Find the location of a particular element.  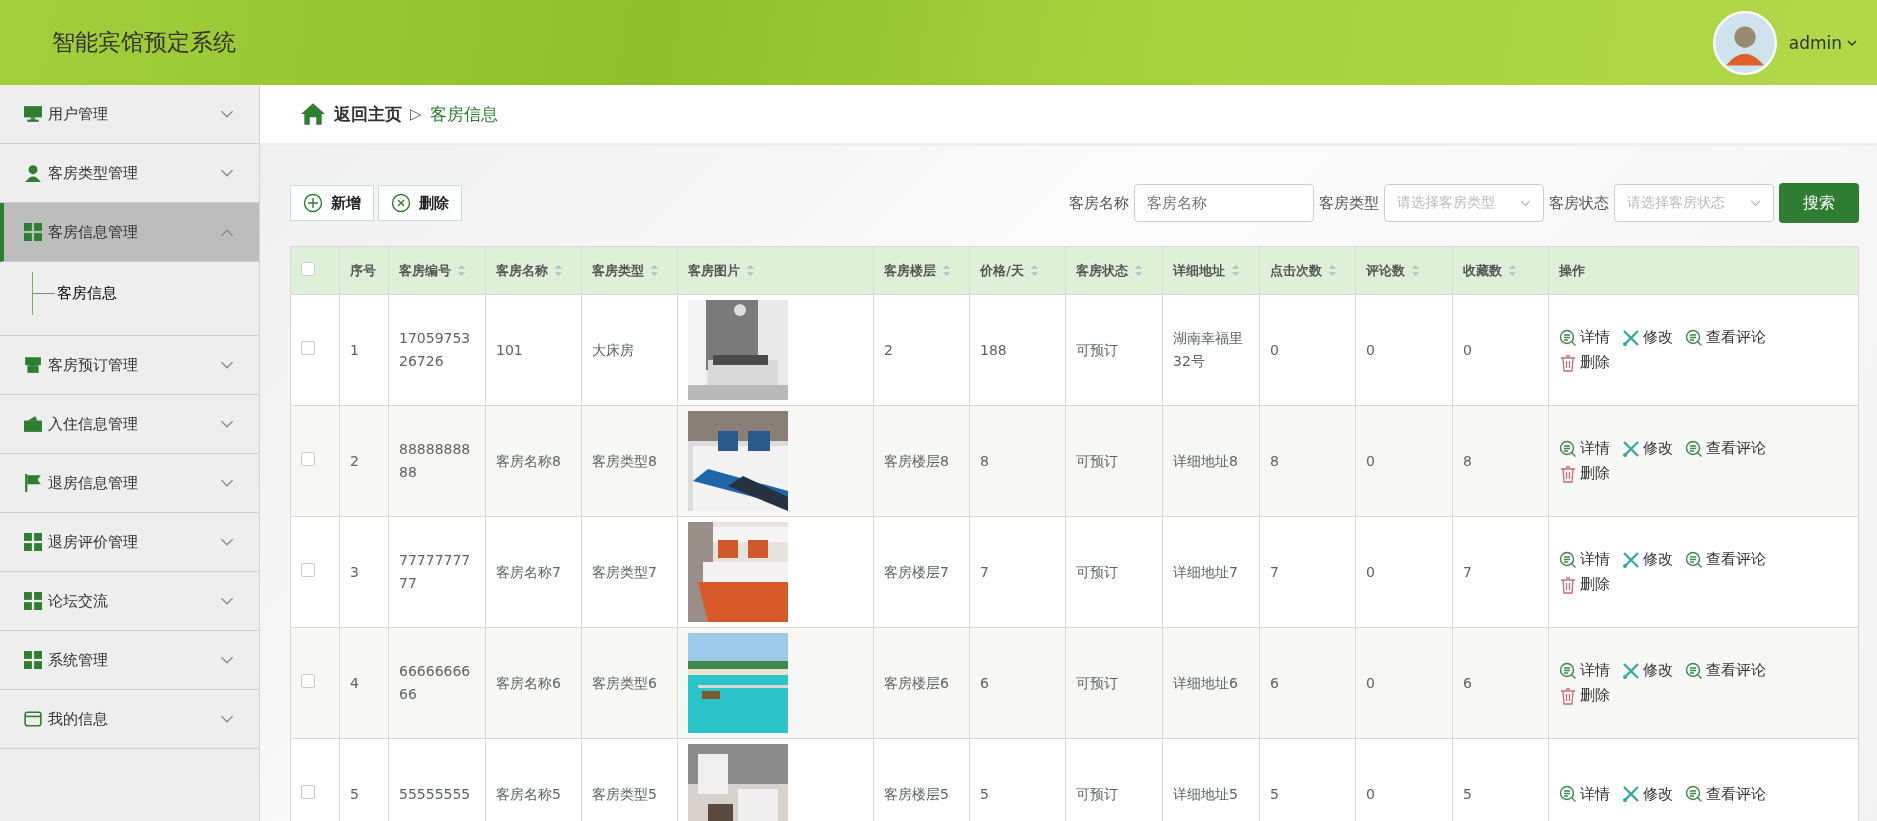

sidebar-item: 退房评价管理 is located at coordinates (129, 542).